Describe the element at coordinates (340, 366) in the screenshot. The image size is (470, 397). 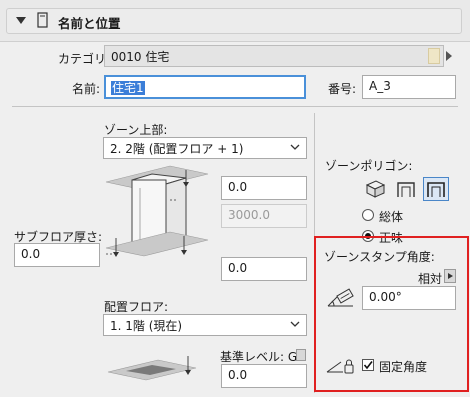
I see `fixed-angle-lock-icon` at that location.